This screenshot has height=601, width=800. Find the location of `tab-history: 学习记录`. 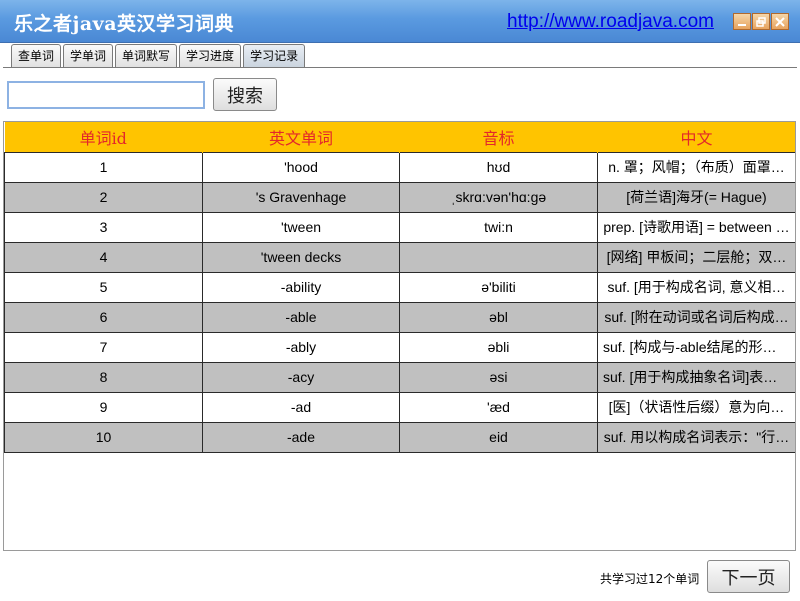

tab-history: 学习记录 is located at coordinates (274, 56).